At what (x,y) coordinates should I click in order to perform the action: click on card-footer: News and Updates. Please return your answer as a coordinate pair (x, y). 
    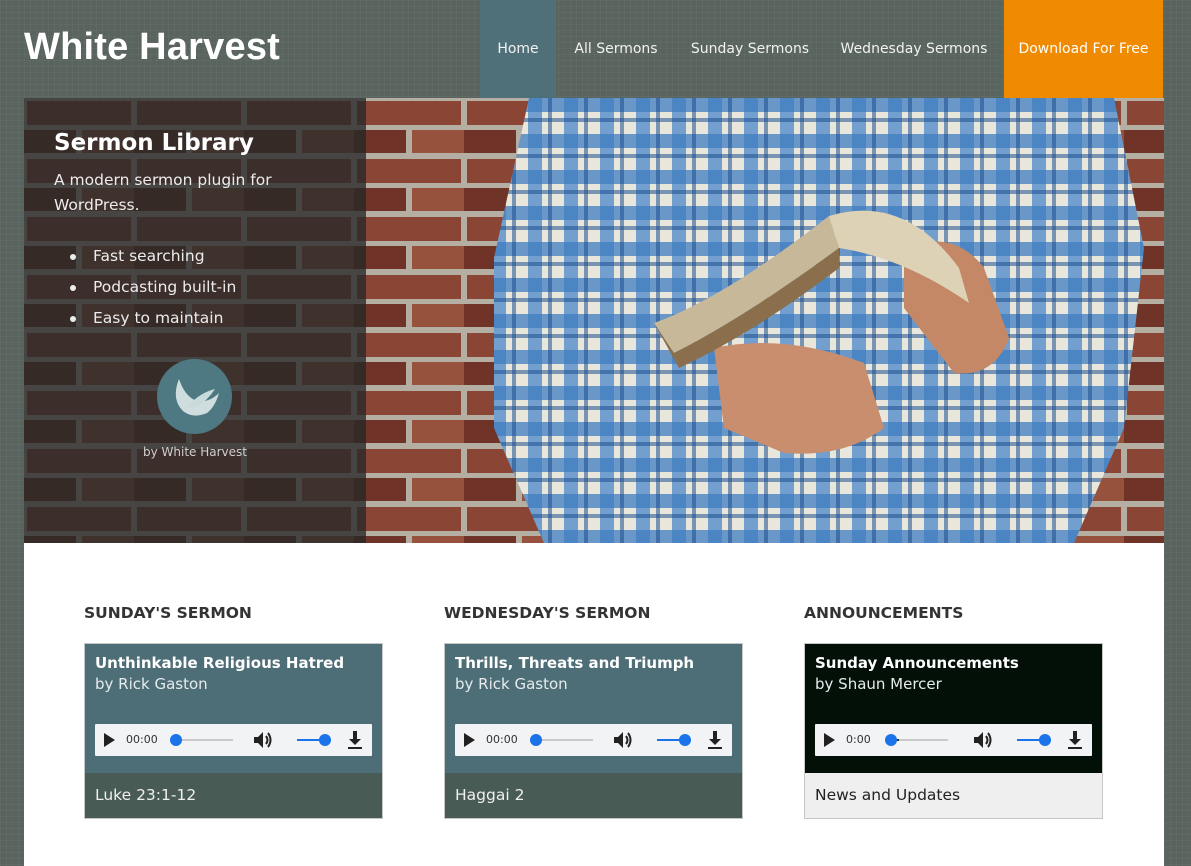
    Looking at the image, I should click on (953, 795).